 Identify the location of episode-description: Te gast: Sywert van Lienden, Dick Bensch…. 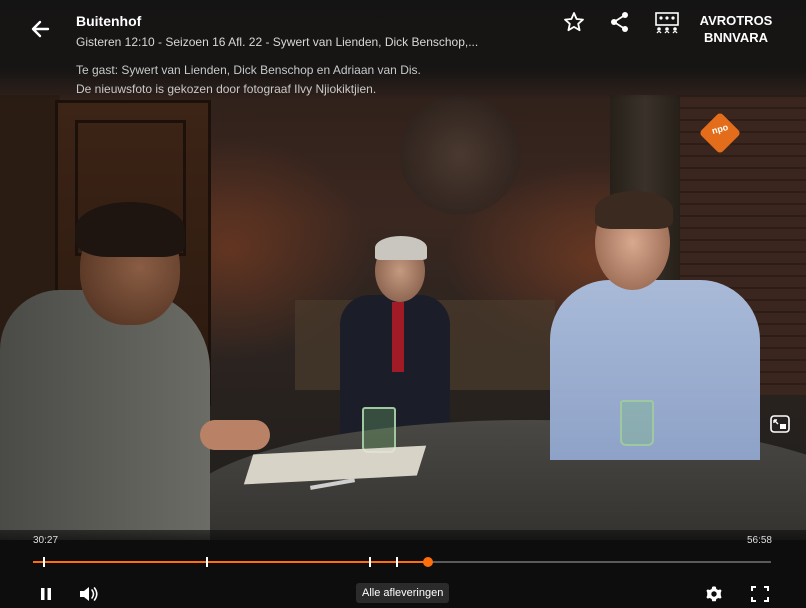
(248, 79).